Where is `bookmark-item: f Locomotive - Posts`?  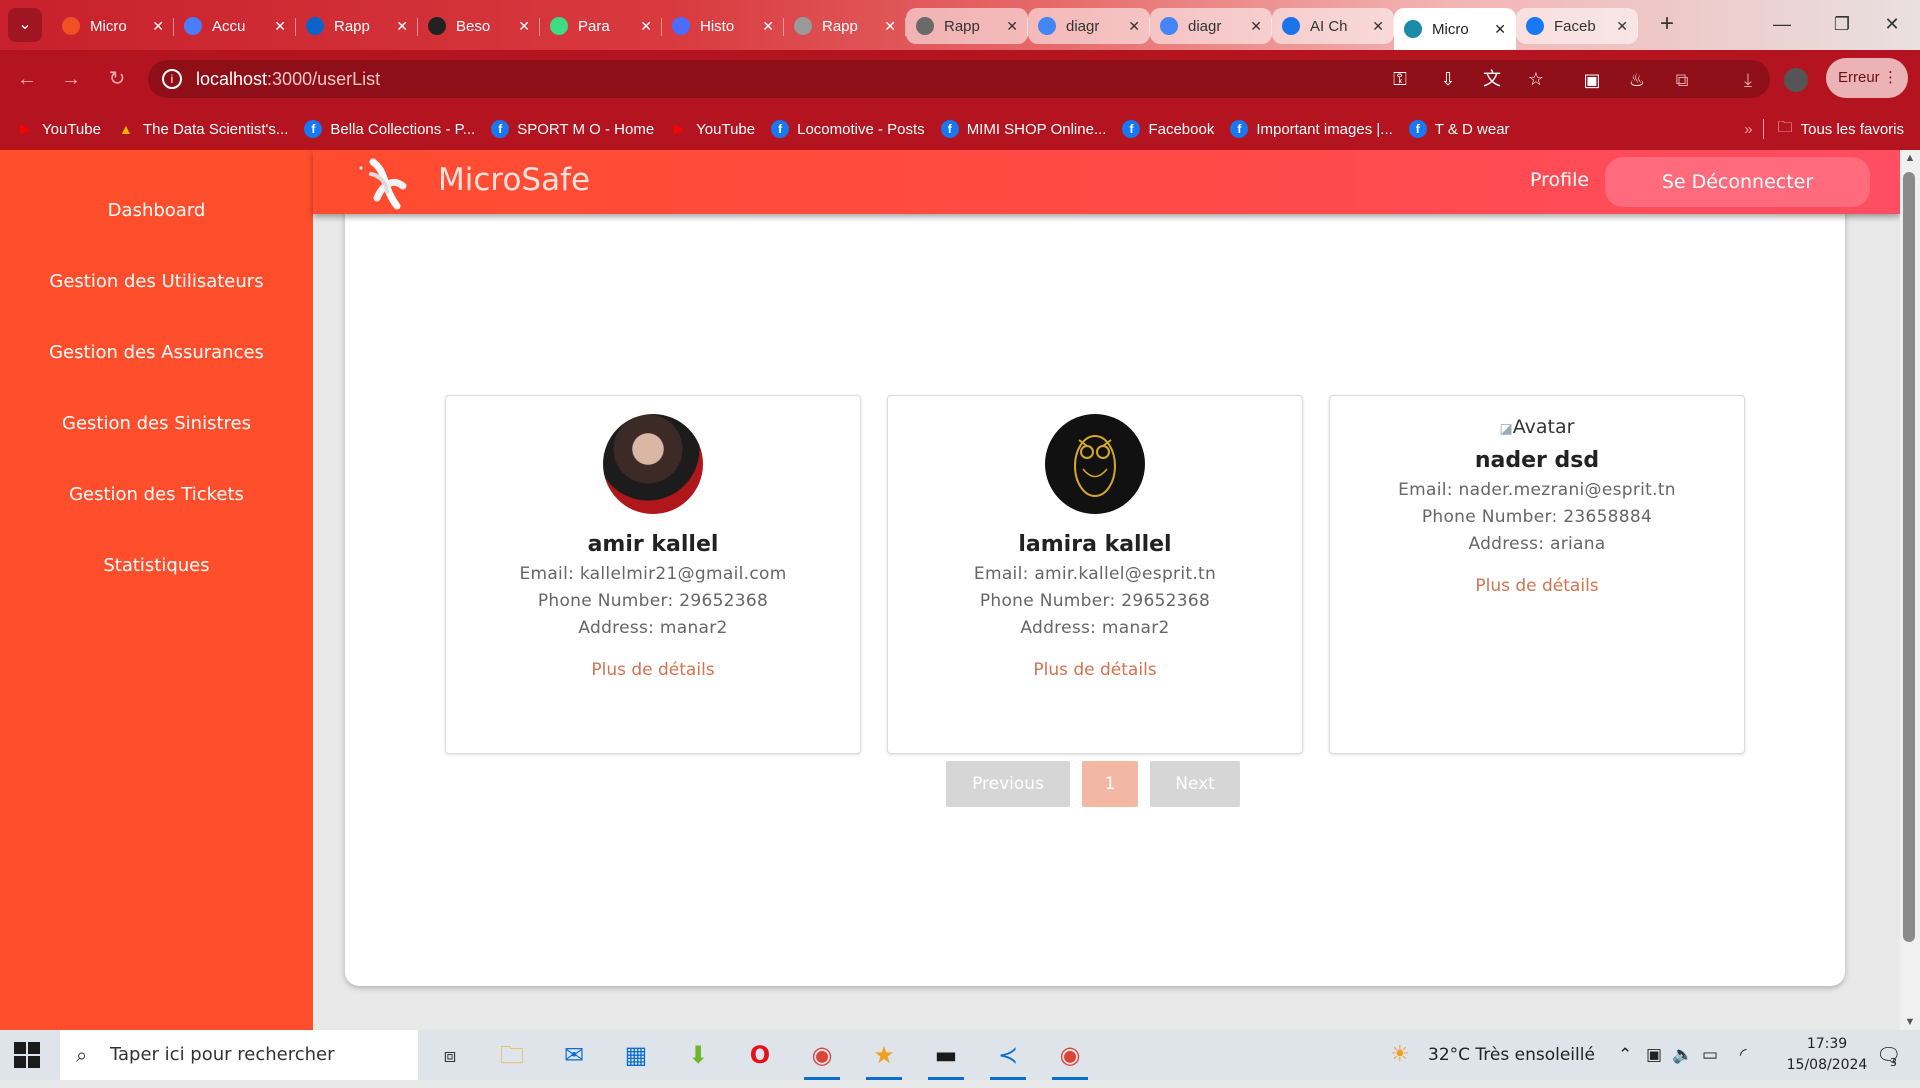 bookmark-item: f Locomotive - Posts is located at coordinates (848, 129).